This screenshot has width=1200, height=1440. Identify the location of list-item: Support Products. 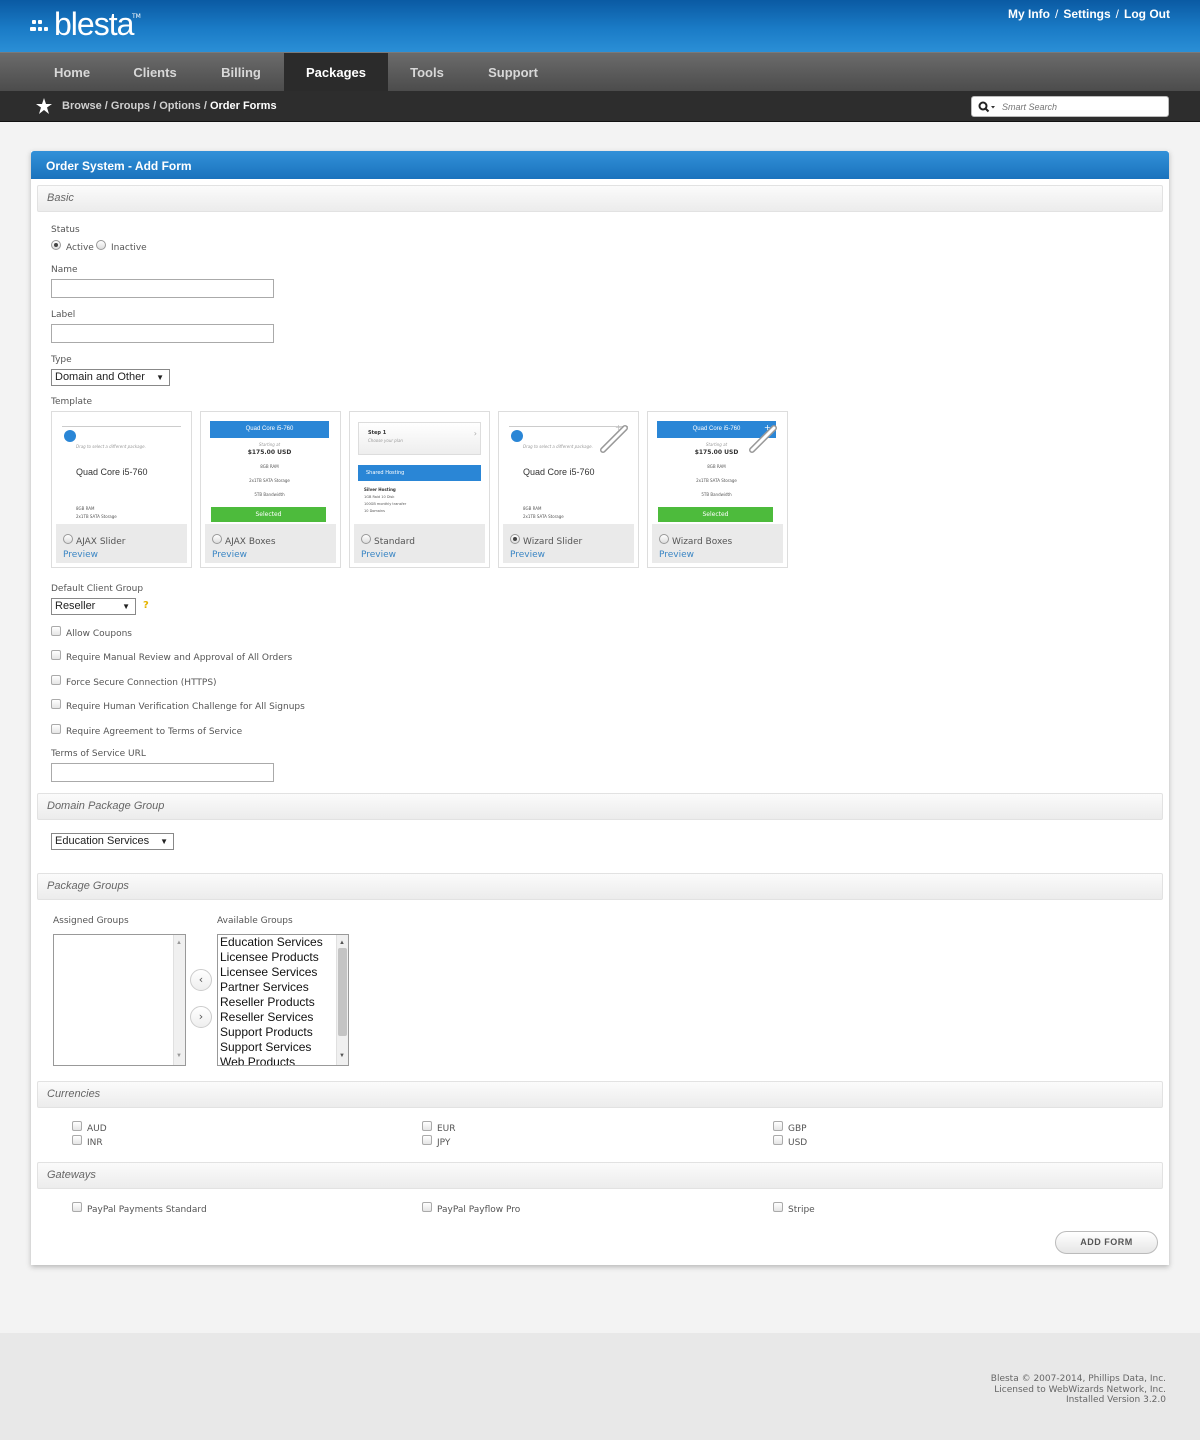
(283, 1032).